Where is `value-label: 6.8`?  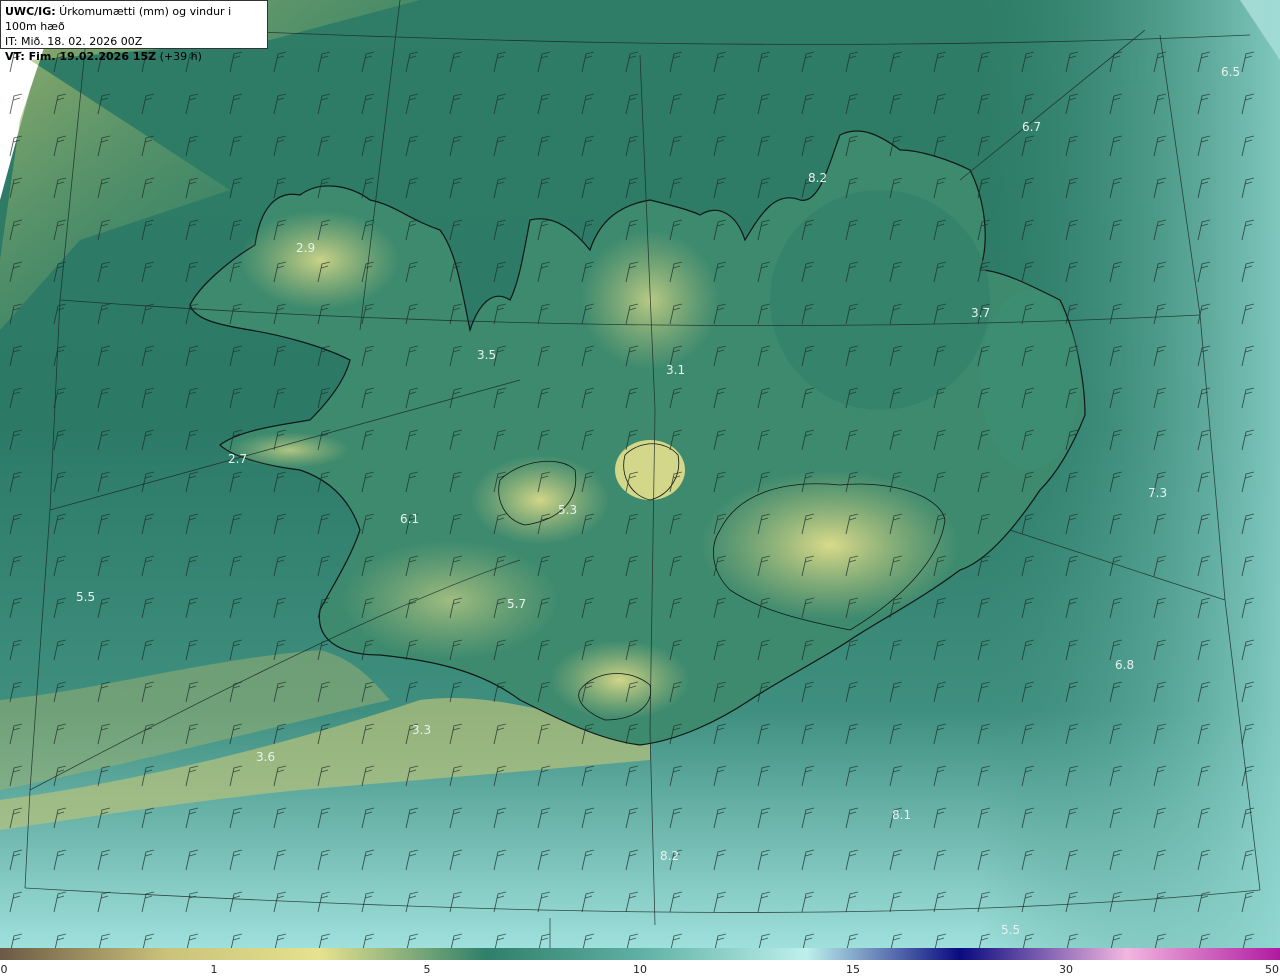 value-label: 6.8 is located at coordinates (1124, 665).